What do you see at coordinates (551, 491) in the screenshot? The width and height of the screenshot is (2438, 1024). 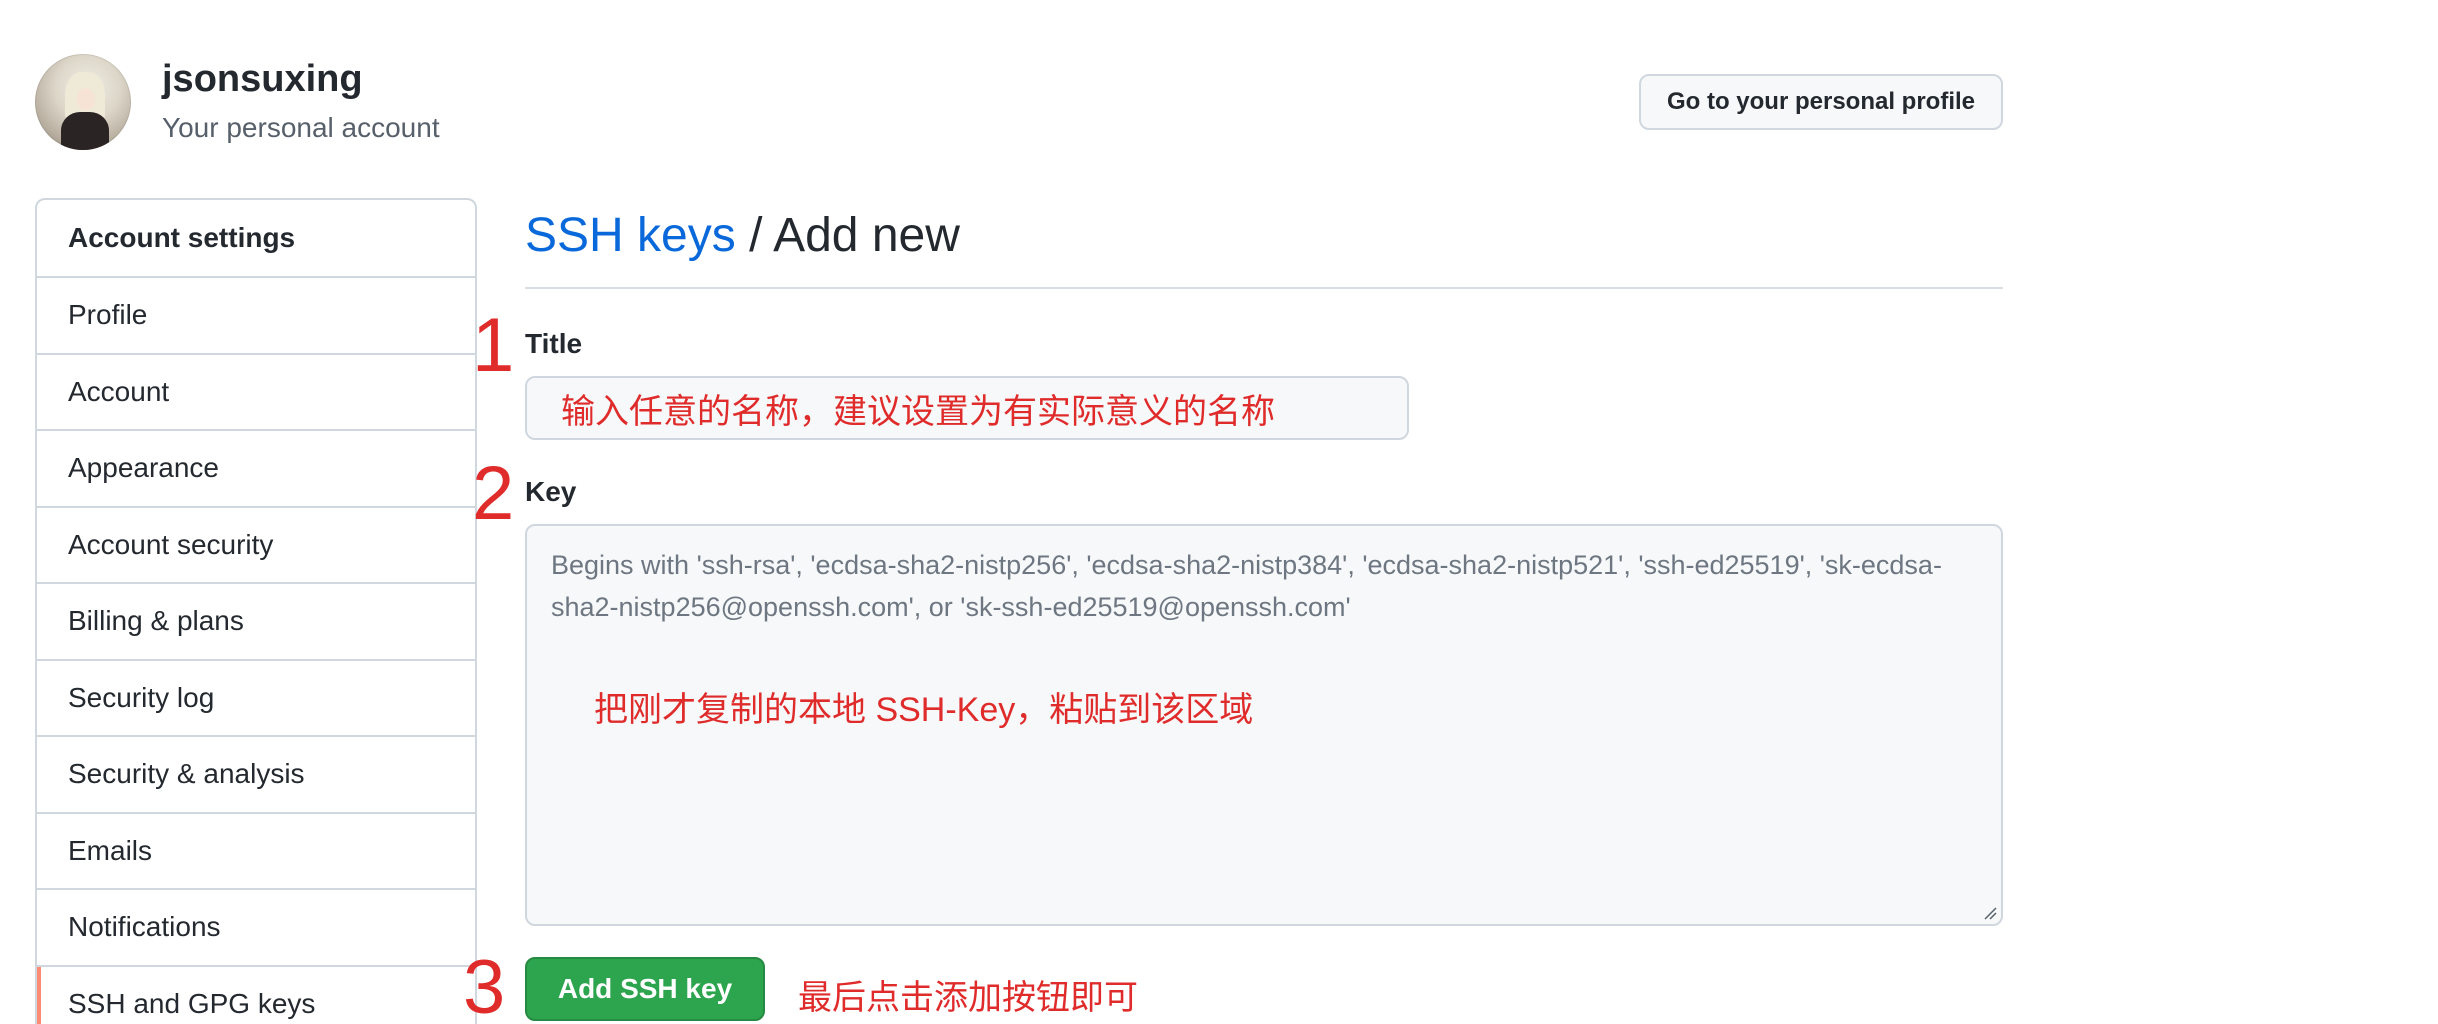 I see `key-label: Key` at bounding box center [551, 491].